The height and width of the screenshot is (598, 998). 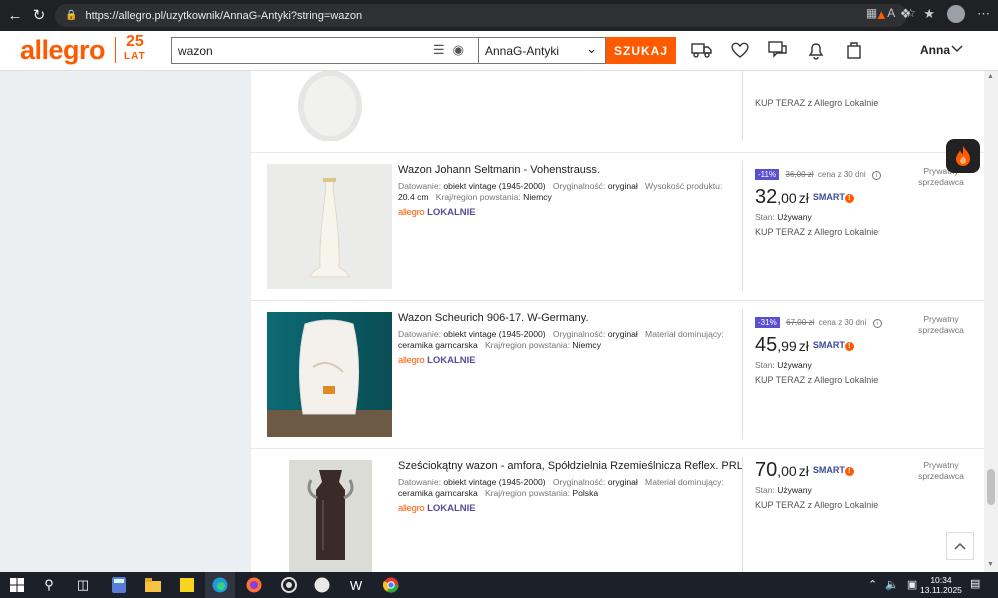 What do you see at coordinates (881, 14) in the screenshot?
I see `extension-fire-icon: ▲` at bounding box center [881, 14].